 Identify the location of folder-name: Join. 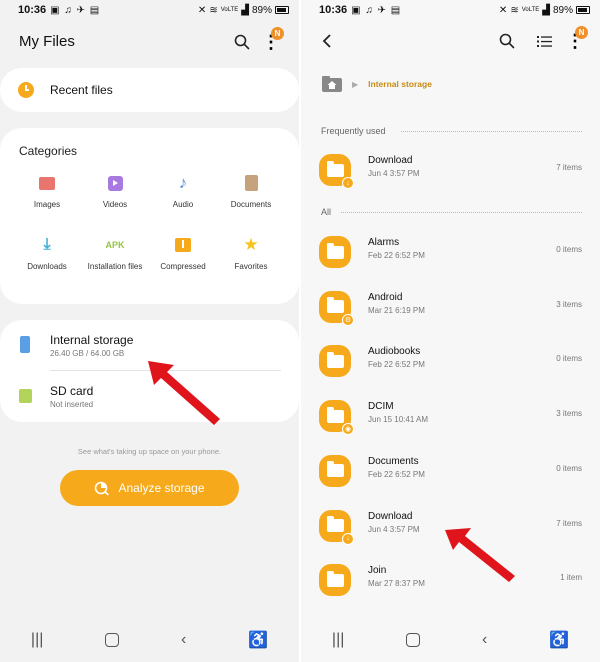
(377, 571).